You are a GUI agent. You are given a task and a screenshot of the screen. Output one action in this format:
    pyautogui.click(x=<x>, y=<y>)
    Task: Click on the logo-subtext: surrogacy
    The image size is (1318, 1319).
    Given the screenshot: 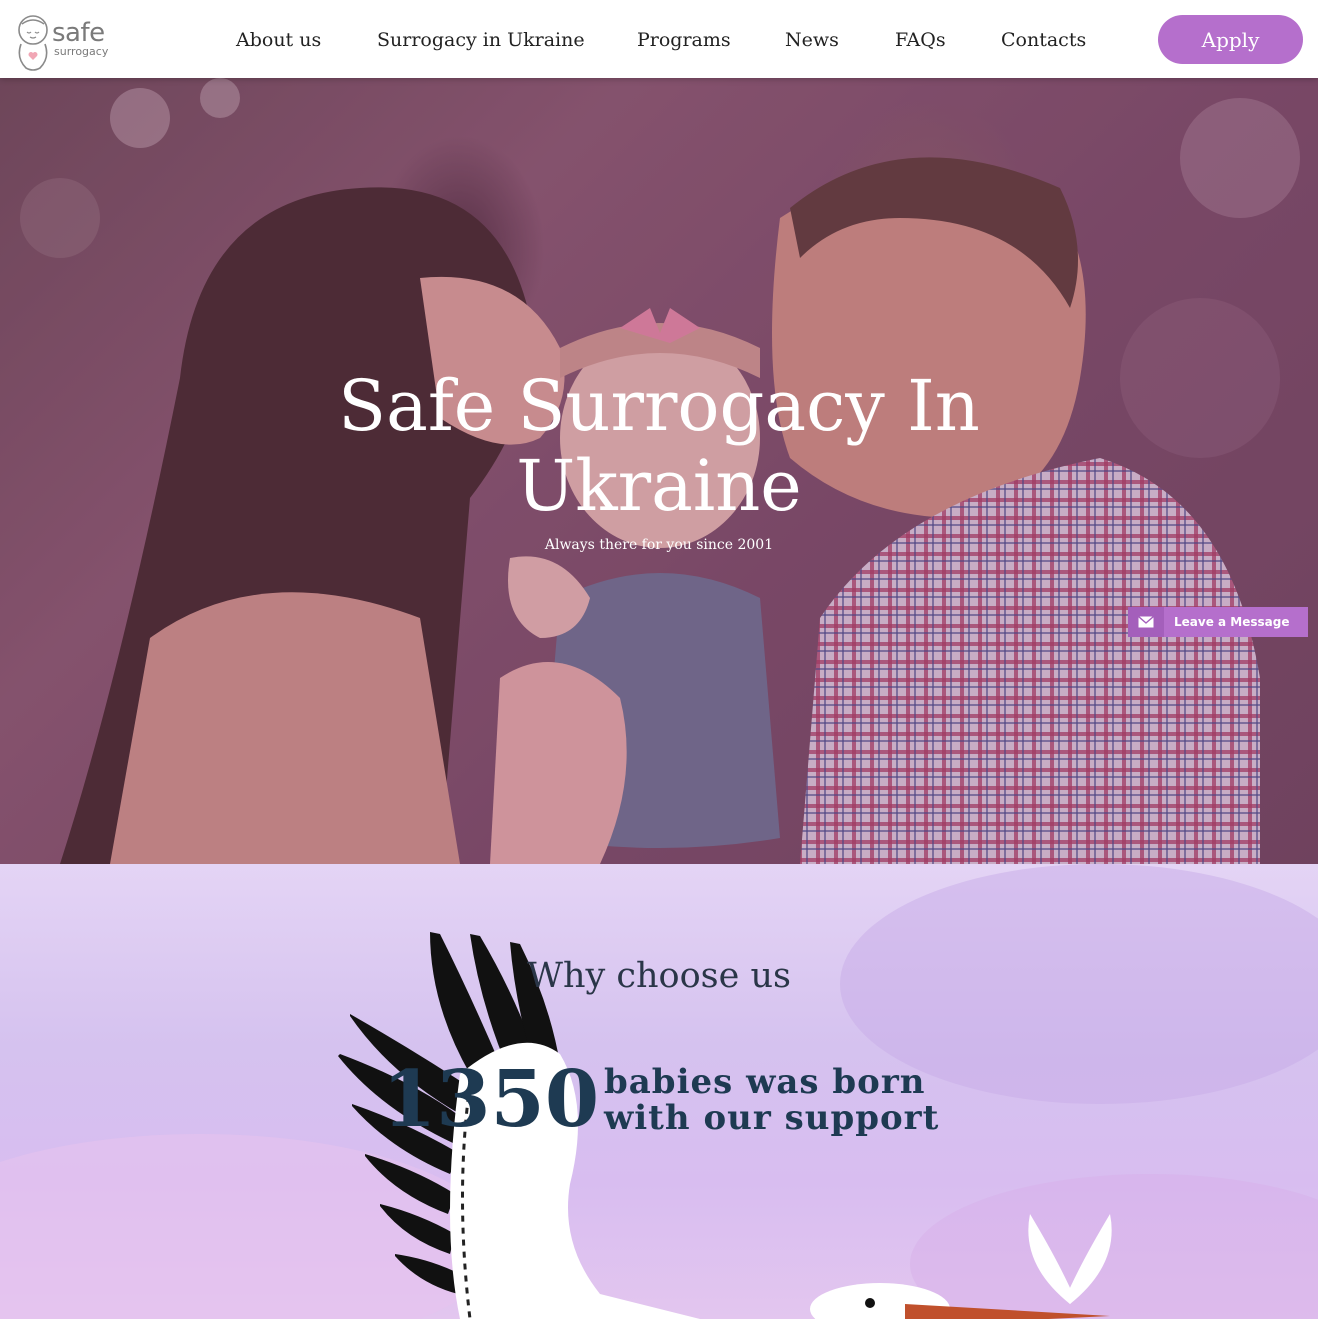 What is the action you would take?
    pyautogui.click(x=81, y=51)
    